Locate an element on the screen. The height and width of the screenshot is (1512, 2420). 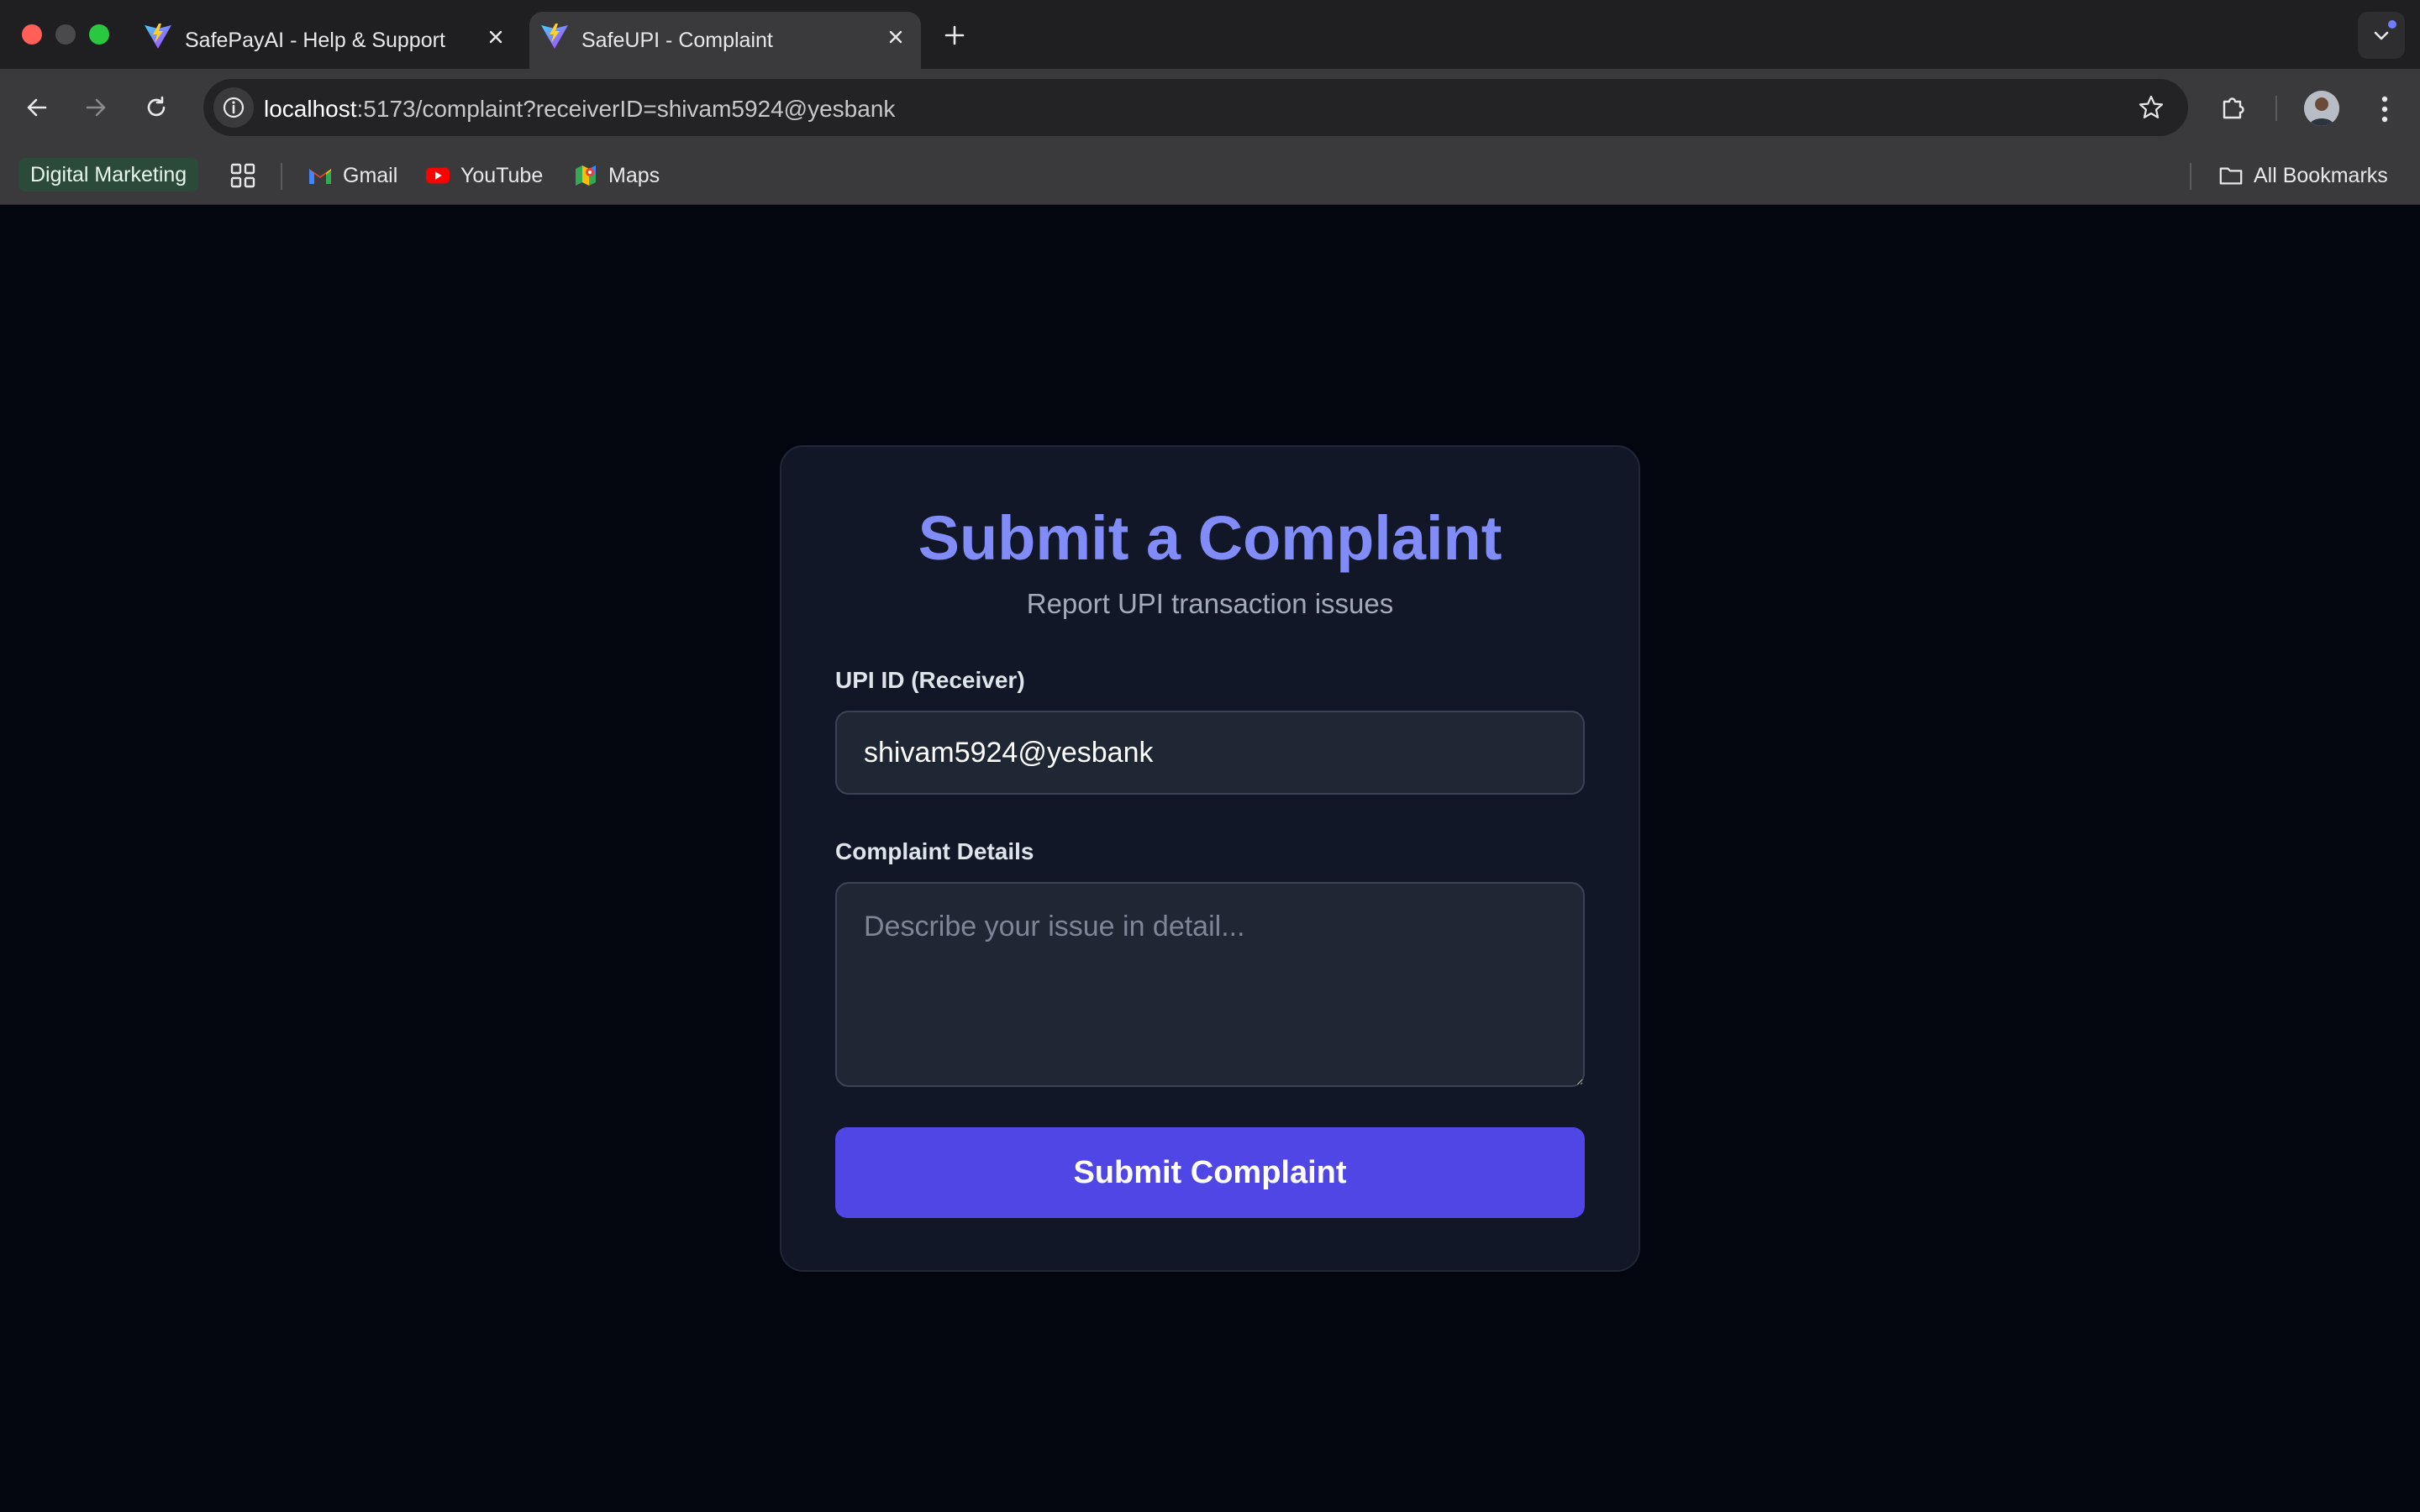
more-vertical-icon is located at coordinates (2385, 109).